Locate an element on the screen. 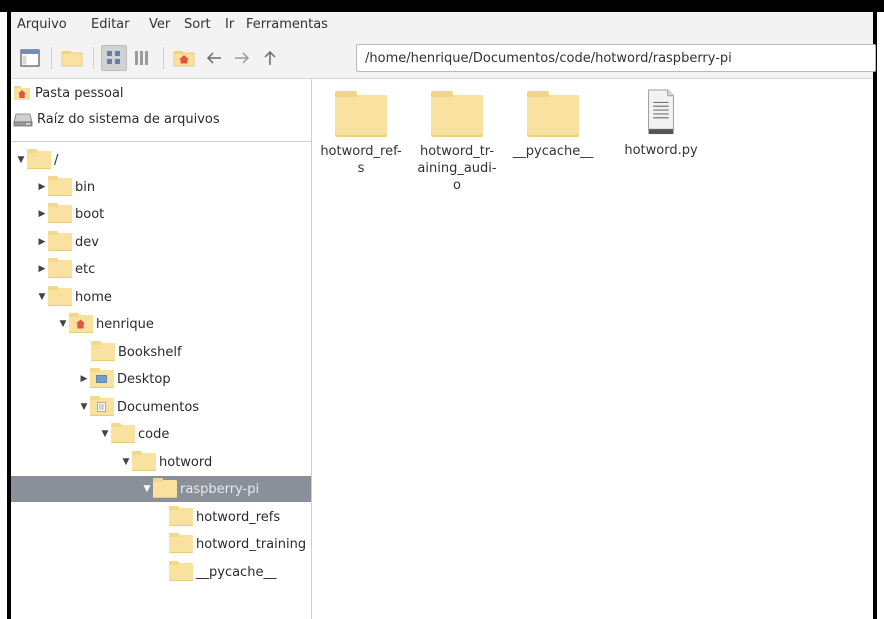 This screenshot has height=619, width=884. file-item-hotword-refs: hotword_ref-s is located at coordinates (361, 134).